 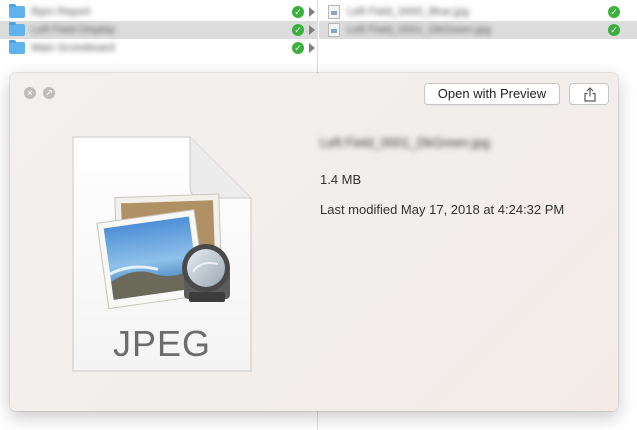 I want to click on share-icon, so click(x=590, y=94).